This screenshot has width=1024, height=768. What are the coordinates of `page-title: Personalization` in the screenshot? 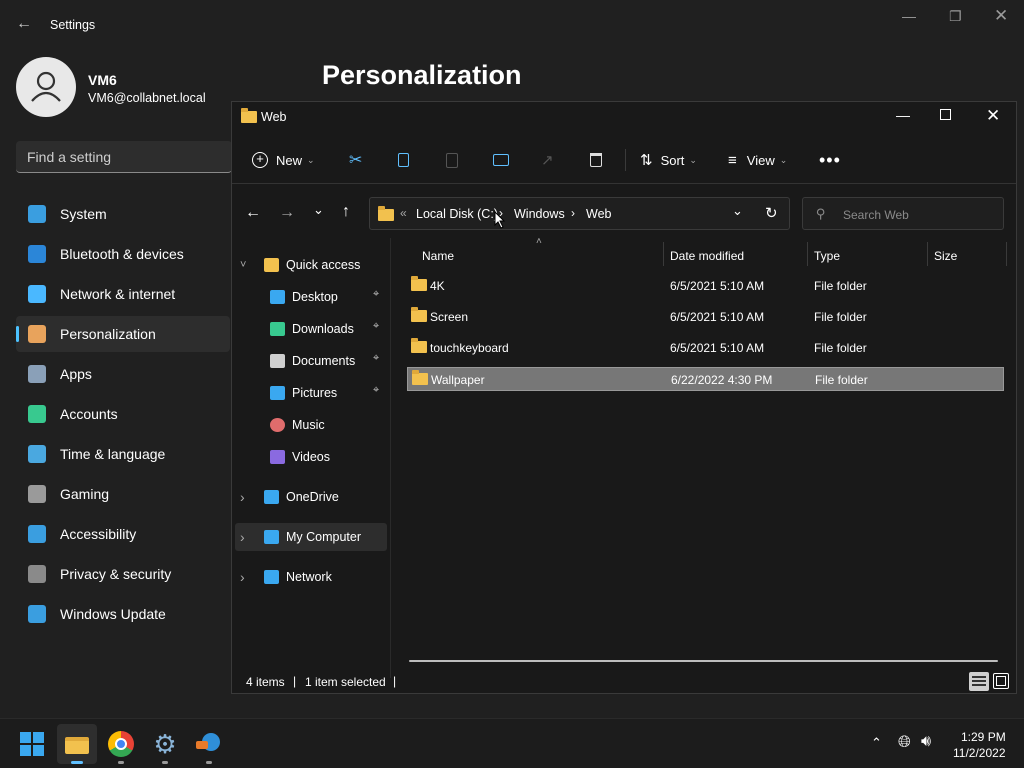 It's located at (422, 75).